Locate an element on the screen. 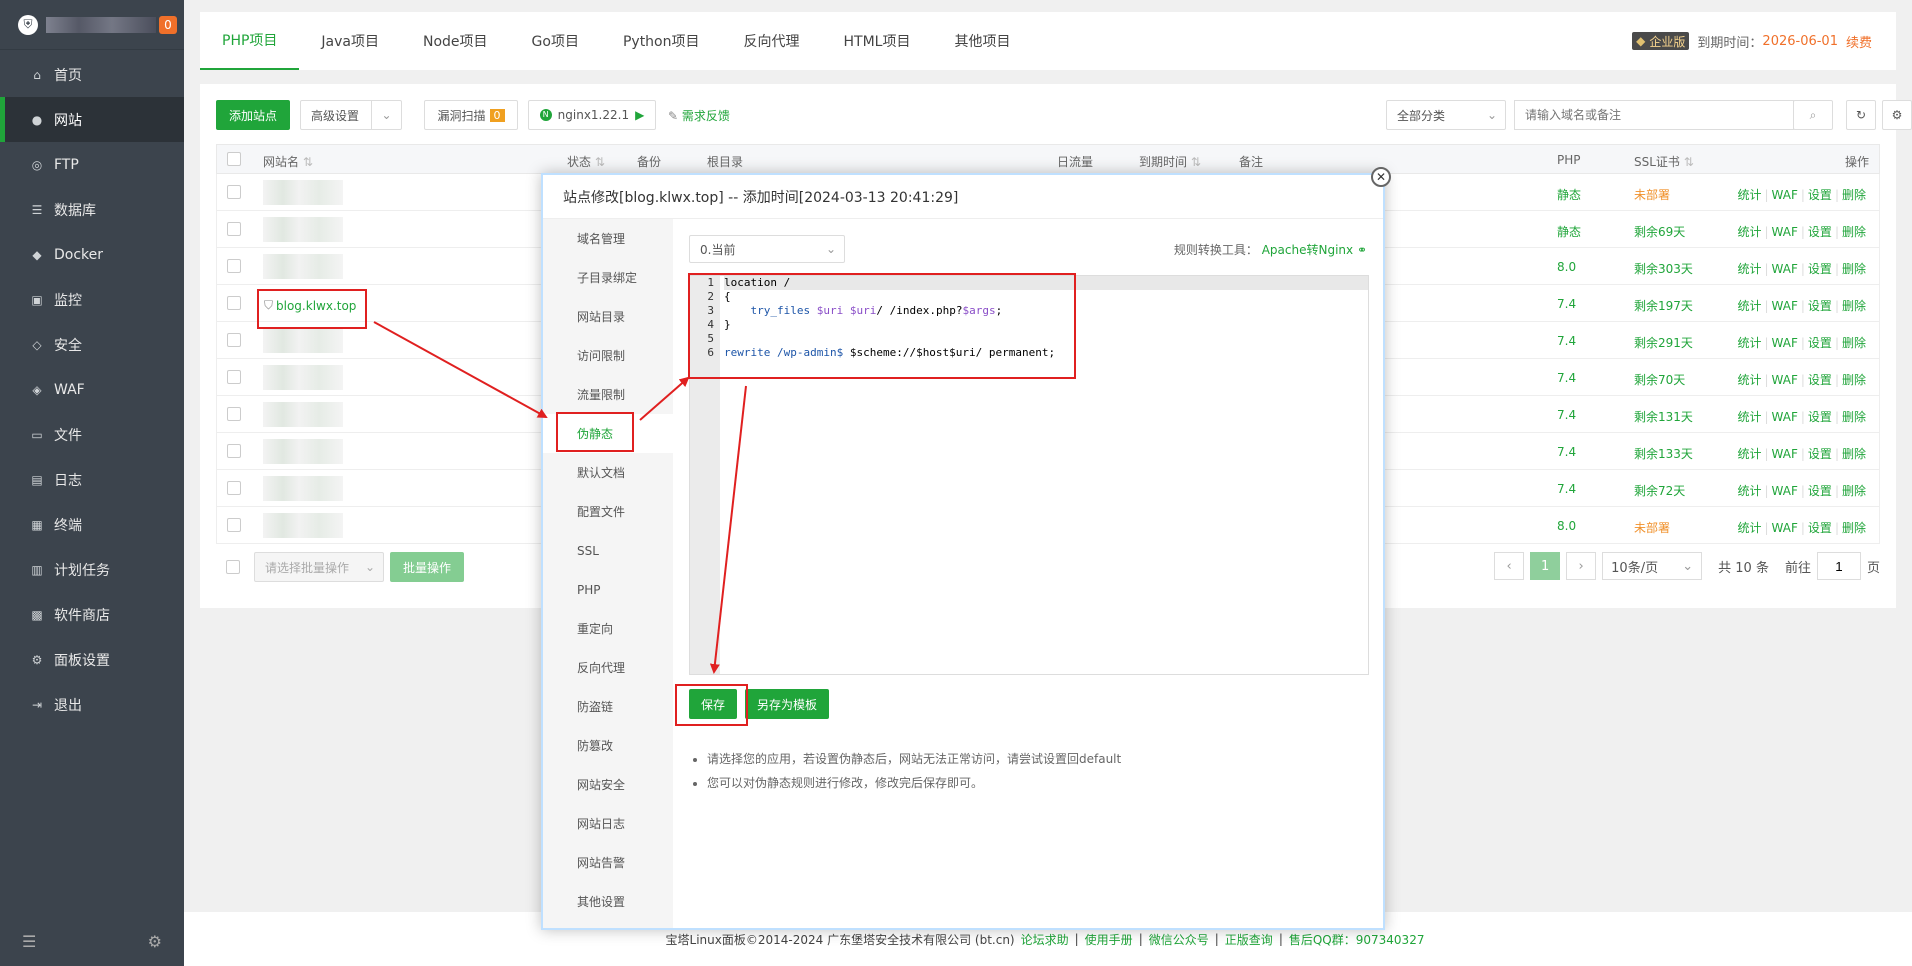 This screenshot has width=1912, height=966. search-button: ⌕ is located at coordinates (1813, 115).